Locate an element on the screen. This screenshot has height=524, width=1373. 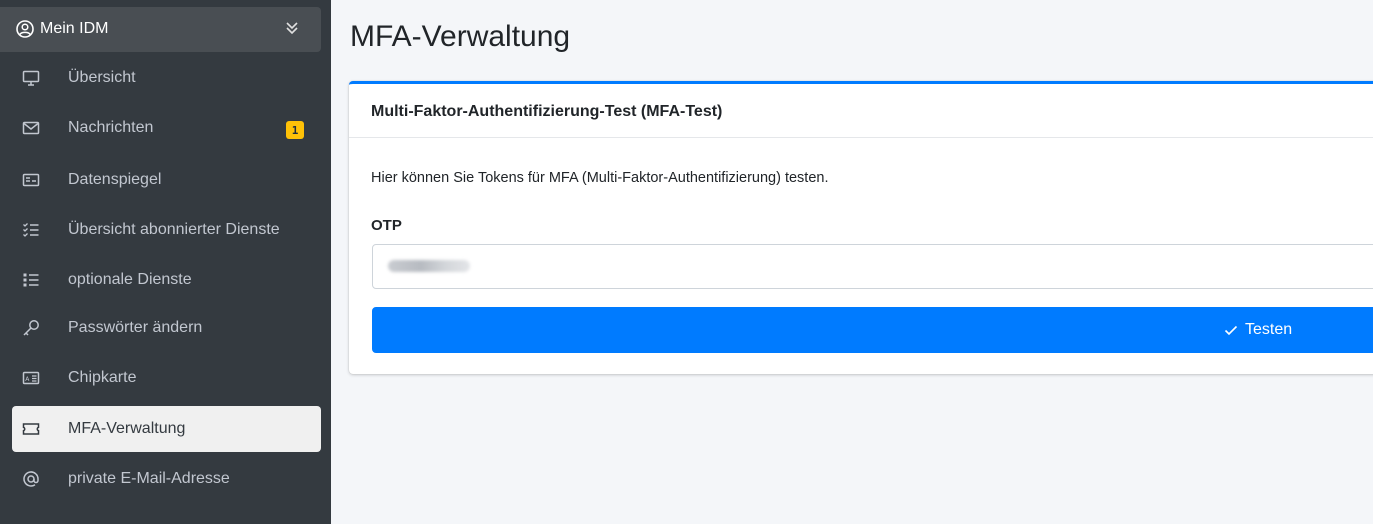
id-card-icon is located at coordinates (31, 180).